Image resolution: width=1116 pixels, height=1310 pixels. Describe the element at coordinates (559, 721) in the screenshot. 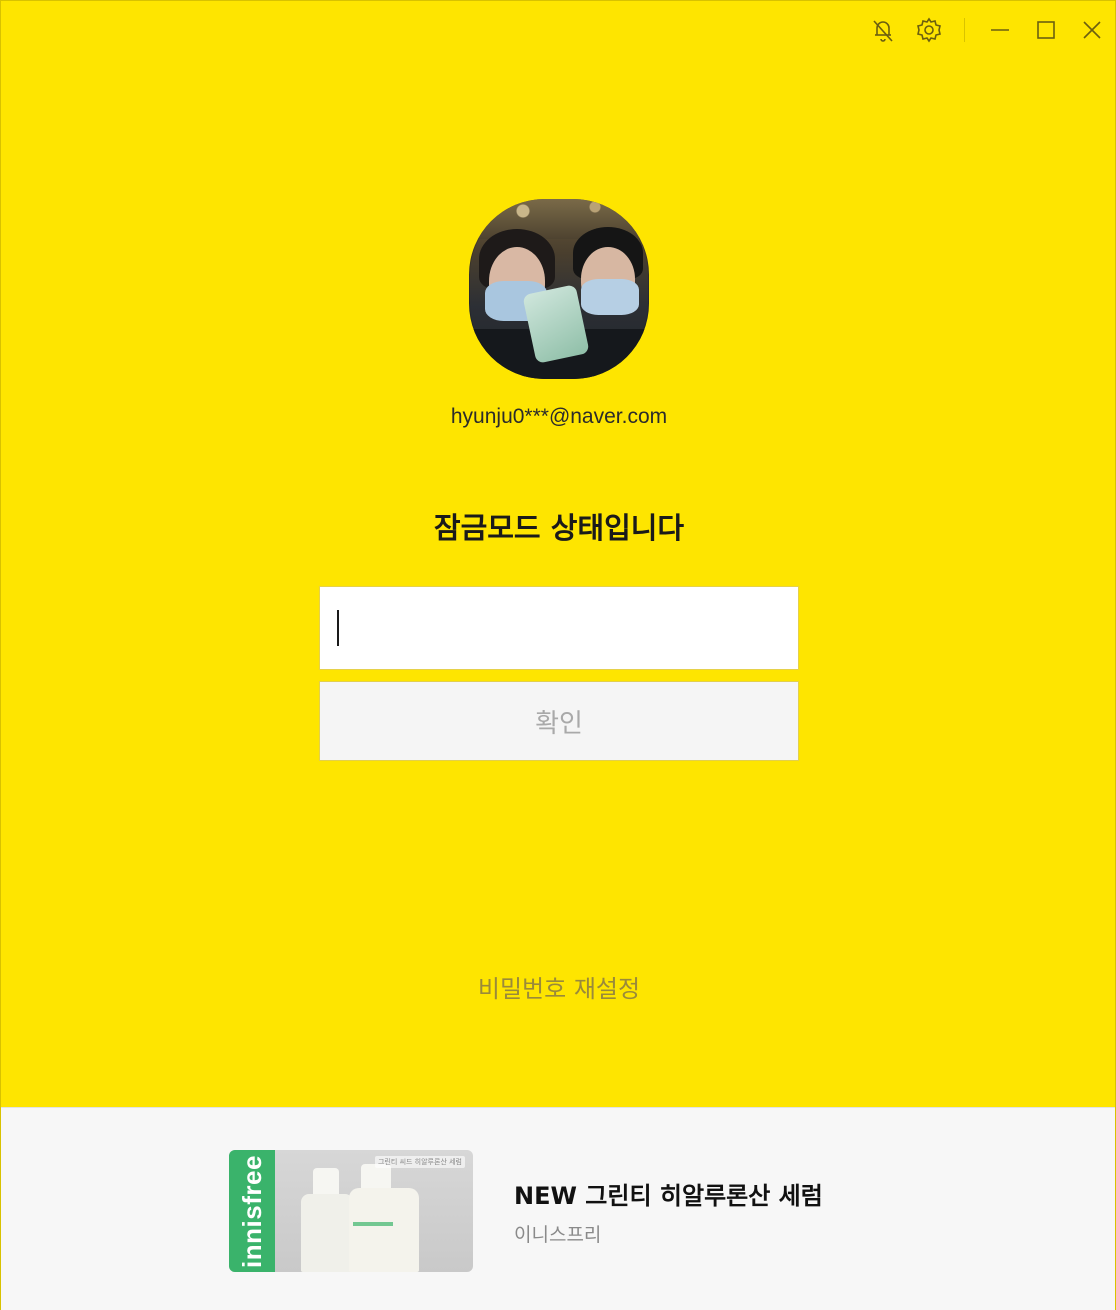

I see `confirm-button: 확인` at that location.